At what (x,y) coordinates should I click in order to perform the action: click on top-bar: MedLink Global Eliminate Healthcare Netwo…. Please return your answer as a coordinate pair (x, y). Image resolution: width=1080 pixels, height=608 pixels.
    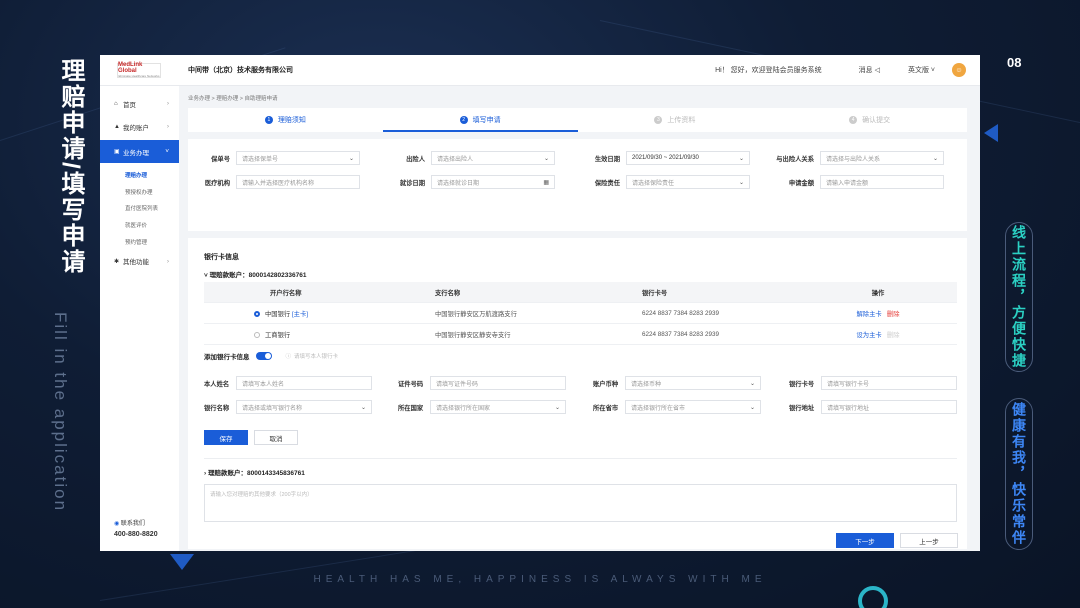
    Looking at the image, I should click on (540, 70).